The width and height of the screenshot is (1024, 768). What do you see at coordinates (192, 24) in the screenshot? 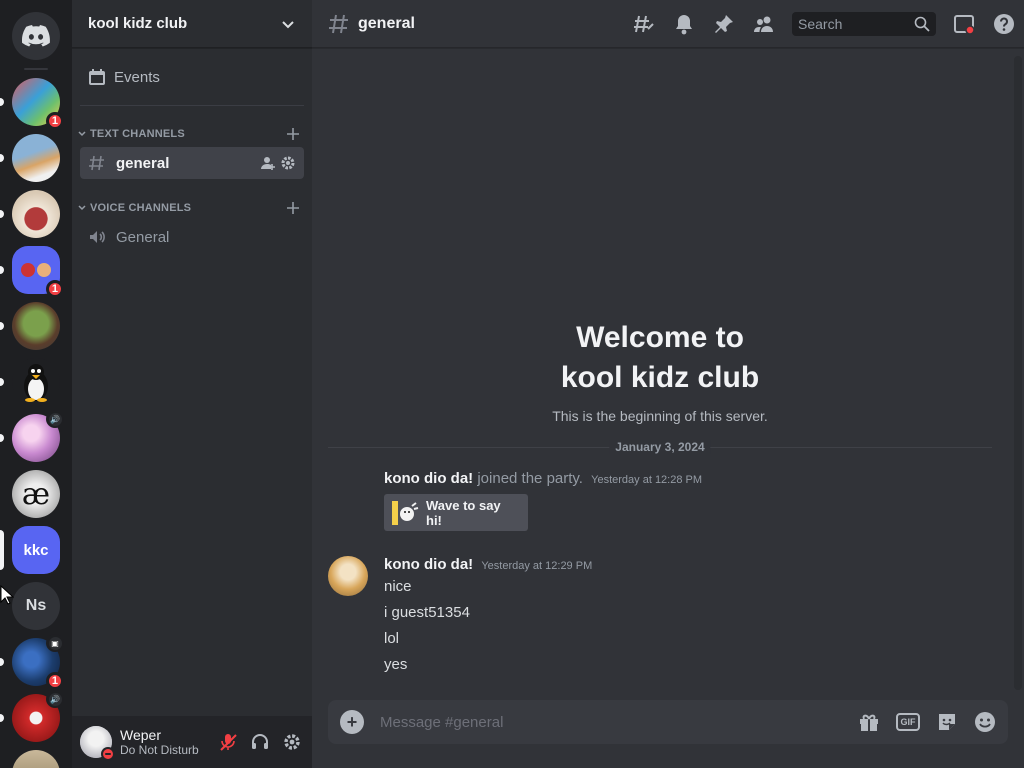
I see `guild-header: kool kidz club` at bounding box center [192, 24].